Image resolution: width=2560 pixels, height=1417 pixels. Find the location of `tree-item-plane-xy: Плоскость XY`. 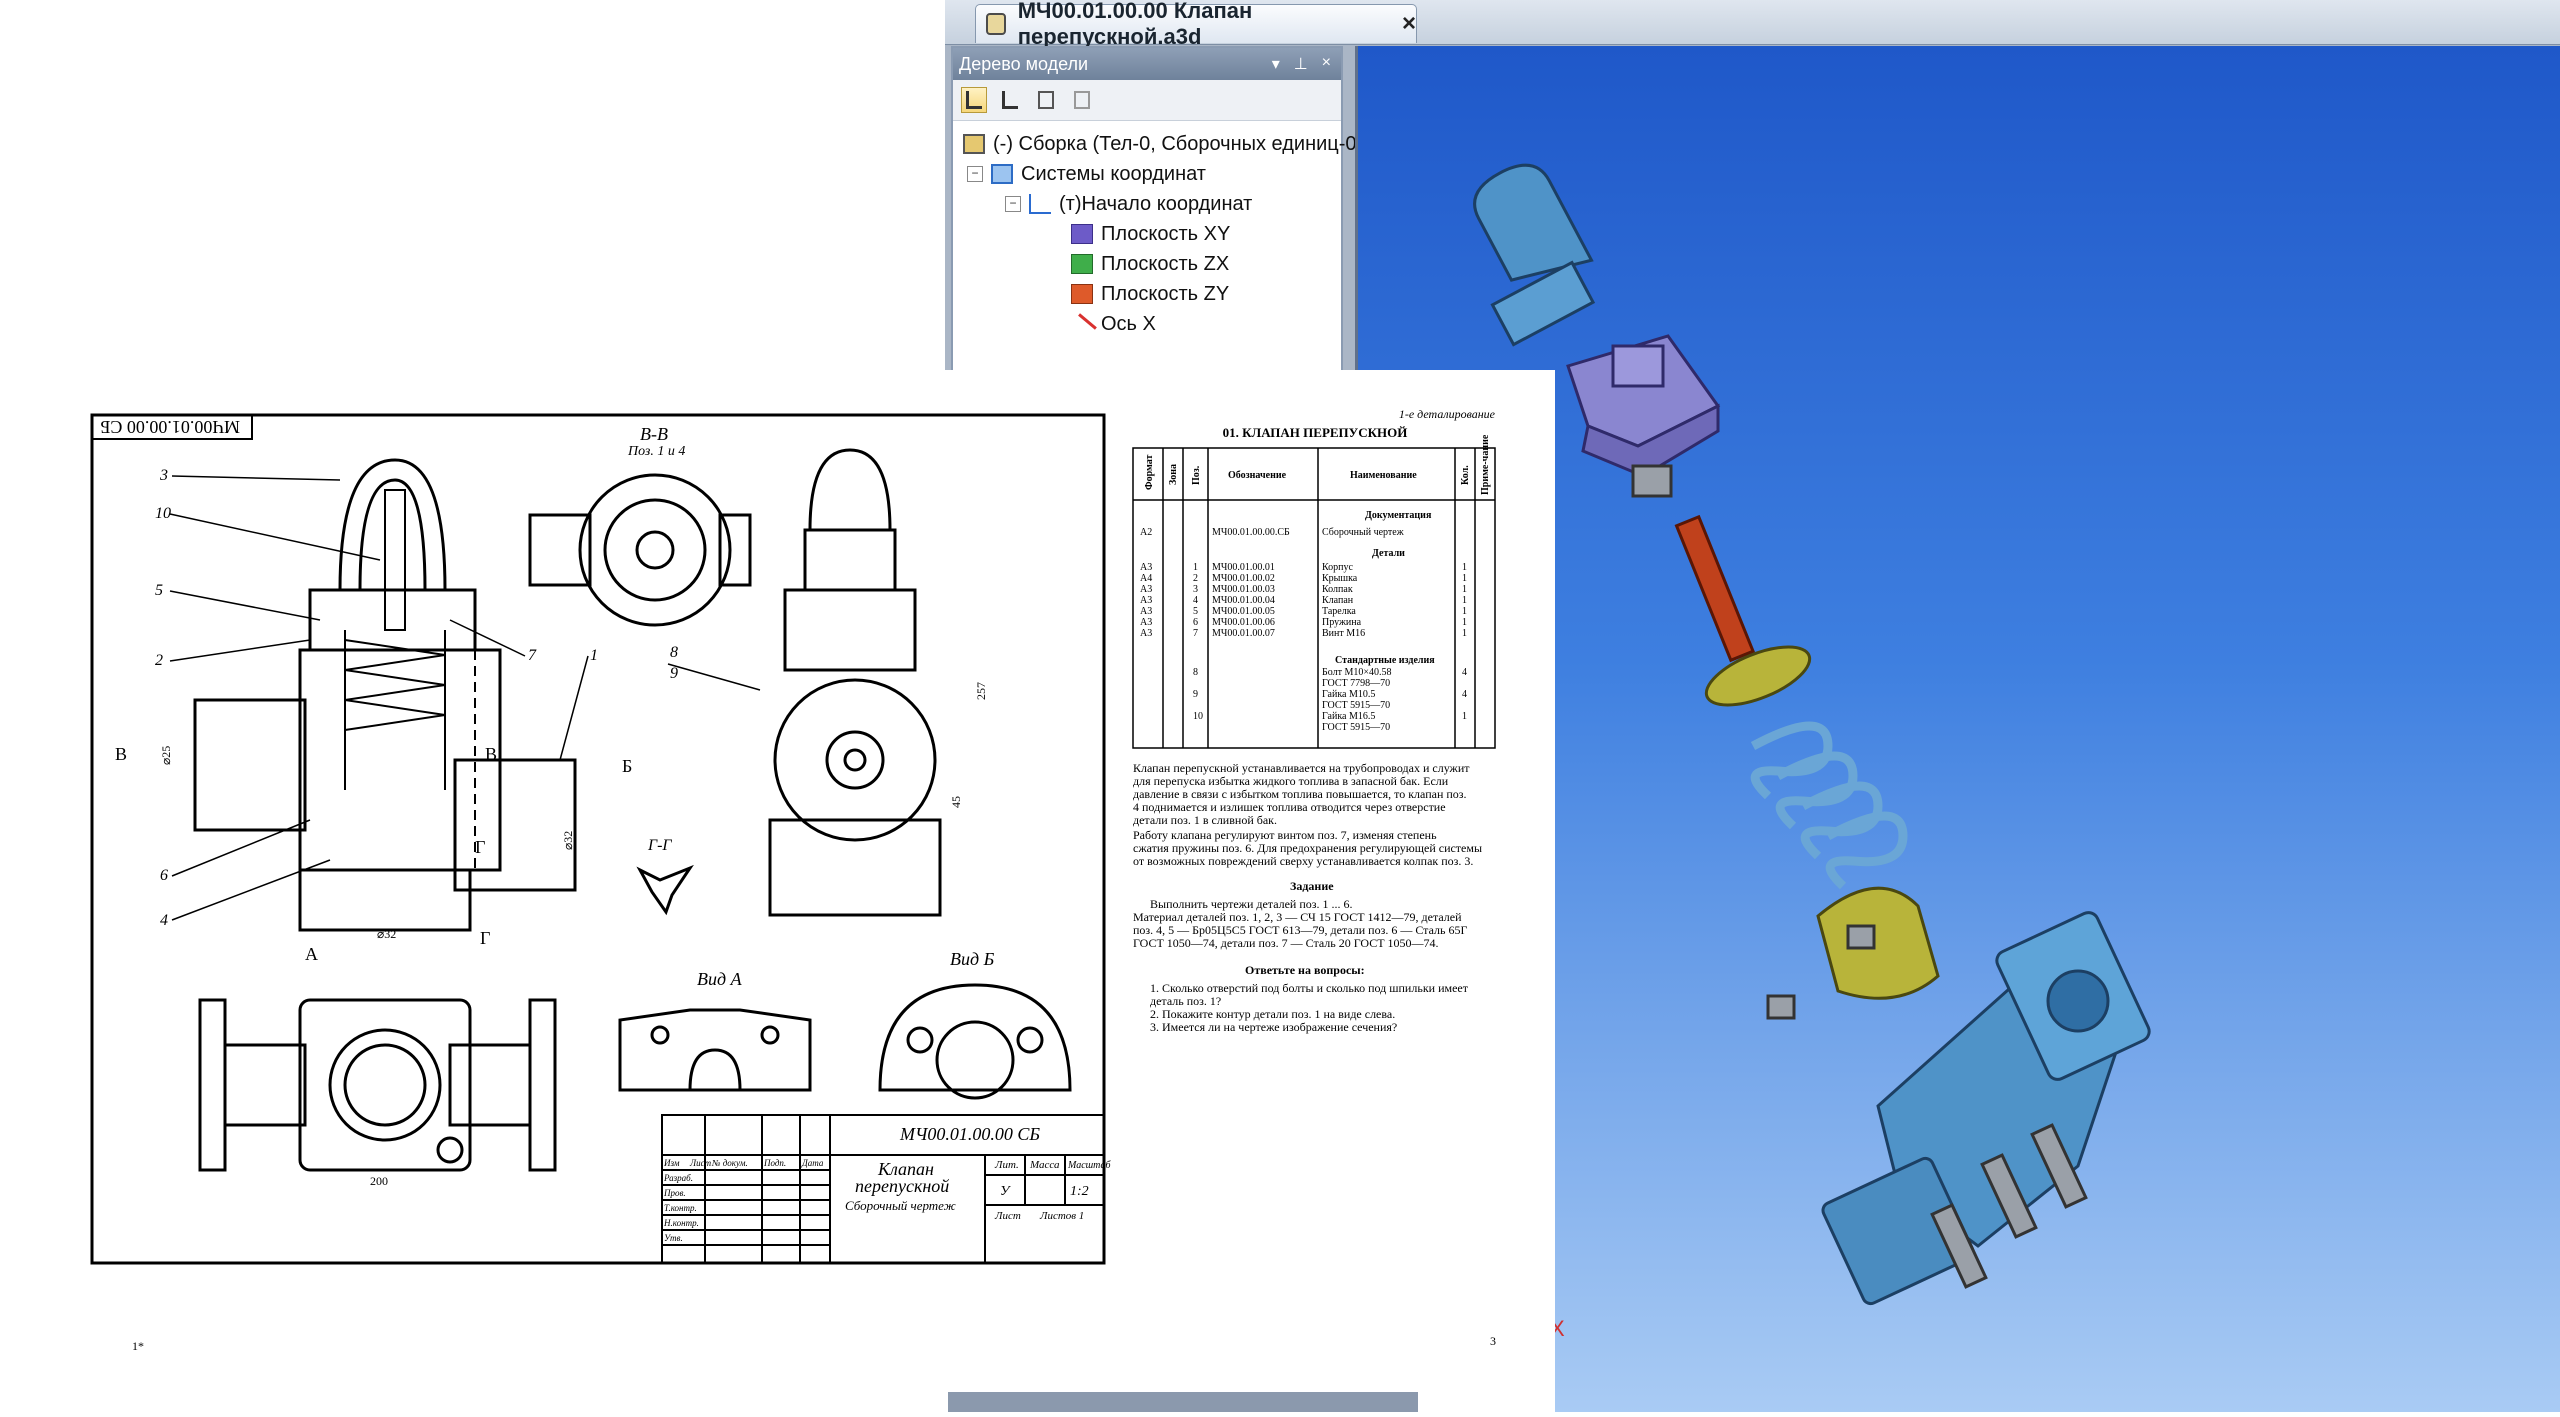

tree-item-plane-xy: Плоскость XY is located at coordinates (1150, 234).